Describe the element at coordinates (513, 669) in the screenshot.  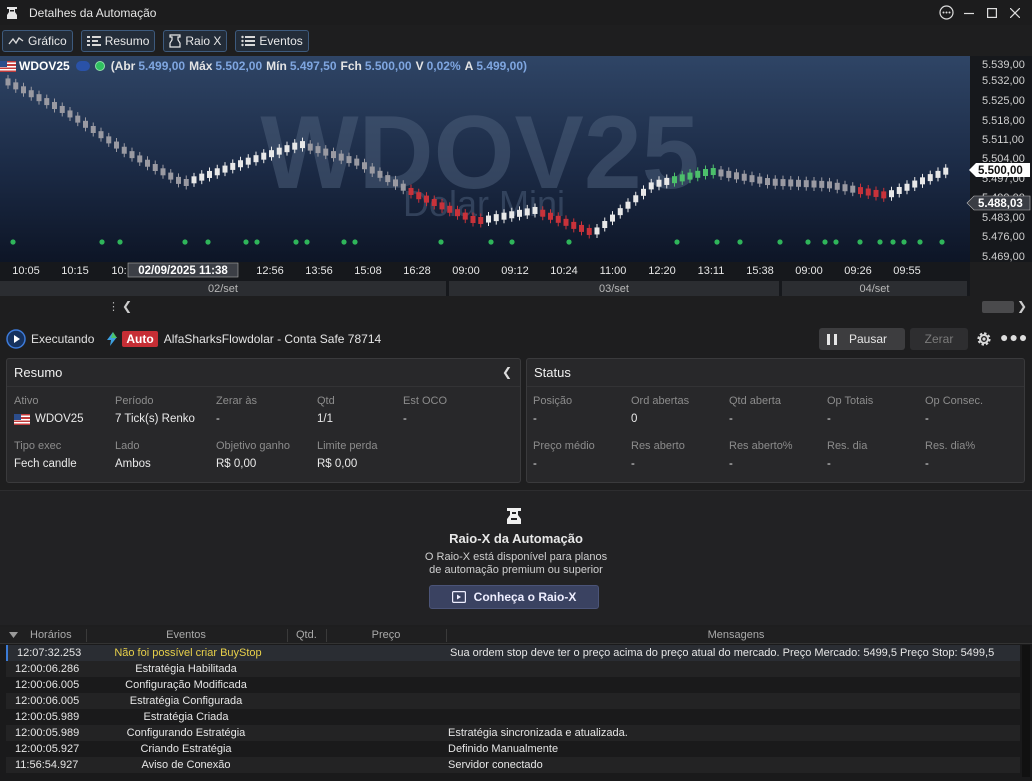
I see `table-row: 12:00:06.286 Estratégia Habilitada` at that location.